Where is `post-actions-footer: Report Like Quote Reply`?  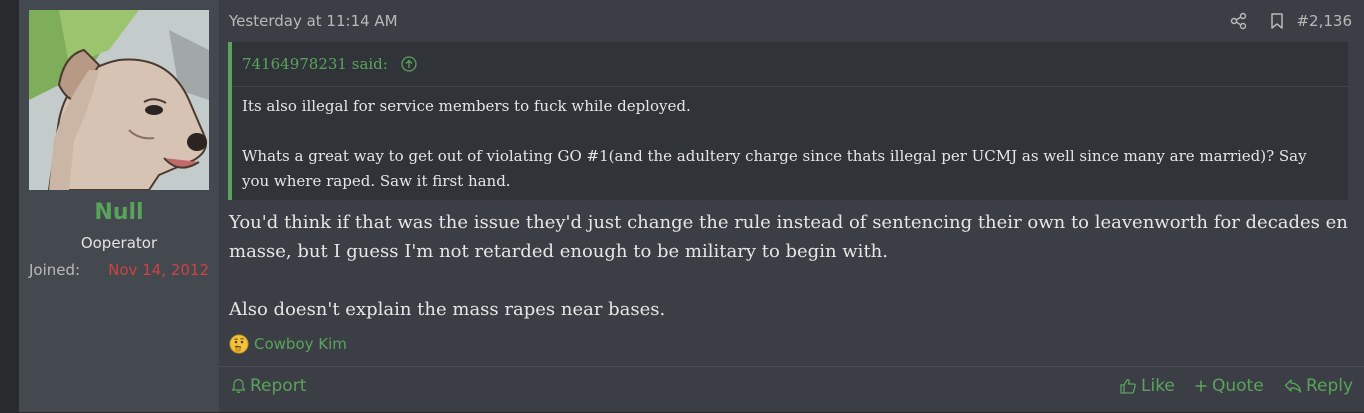 post-actions-footer: Report Like Quote Reply is located at coordinates (791, 389).